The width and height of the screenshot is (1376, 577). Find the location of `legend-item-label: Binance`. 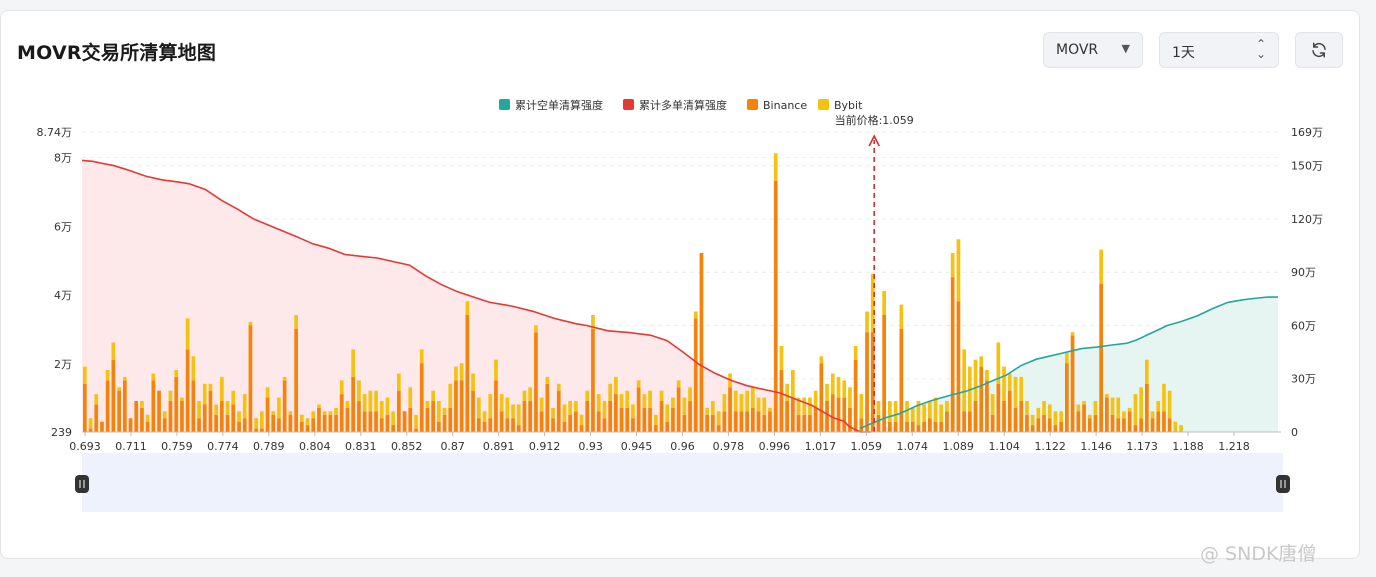

legend-item-label: Binance is located at coordinates (785, 105).